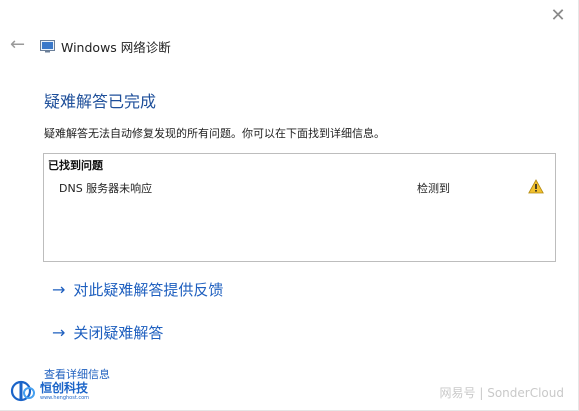 This screenshot has height=411, width=579. I want to click on watermark-text: 网易号 | SonderCloud, so click(501, 393).